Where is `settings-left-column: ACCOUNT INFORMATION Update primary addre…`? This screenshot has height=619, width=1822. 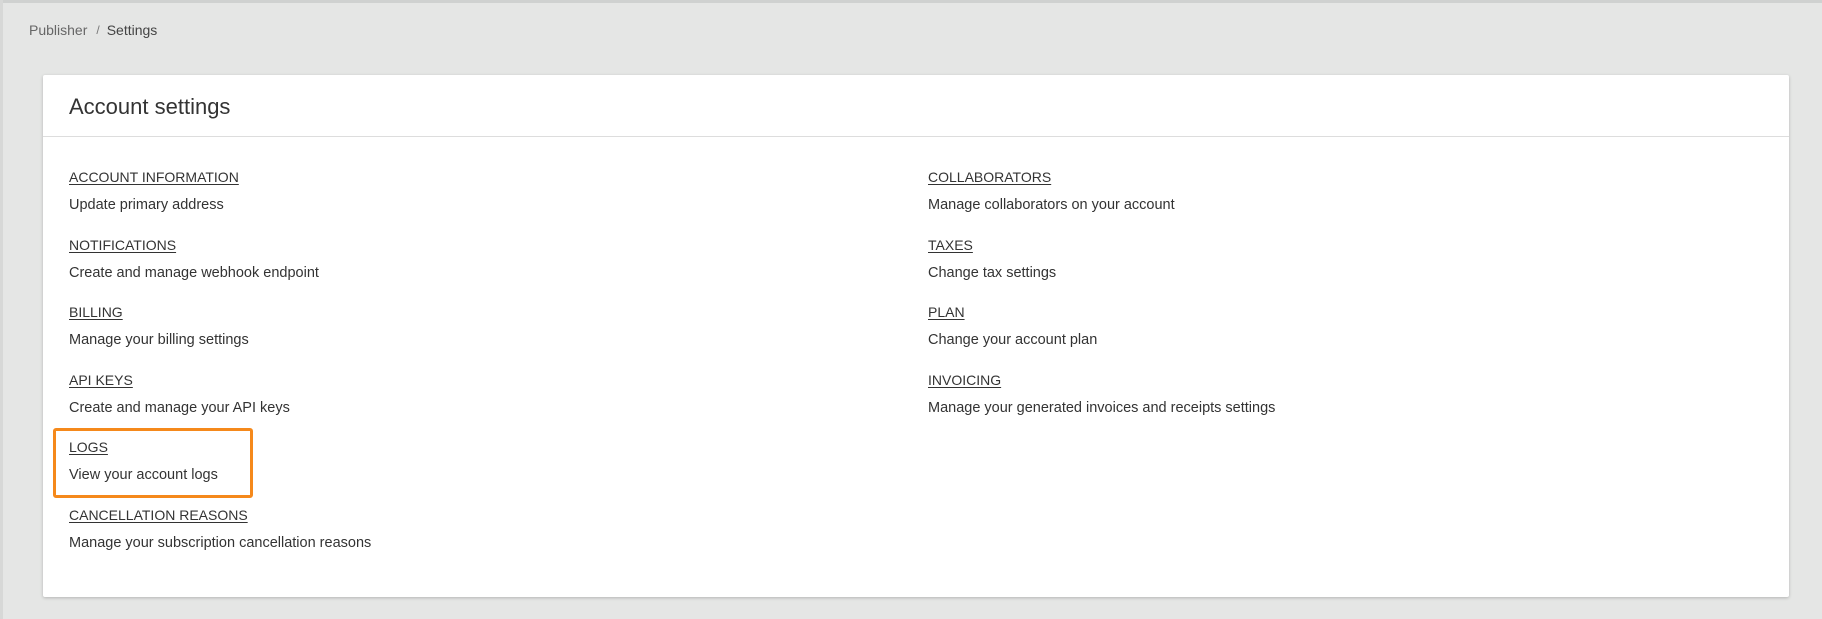
settings-left-column: ACCOUNT INFORMATION Update primary addre… is located at coordinates (220, 371).